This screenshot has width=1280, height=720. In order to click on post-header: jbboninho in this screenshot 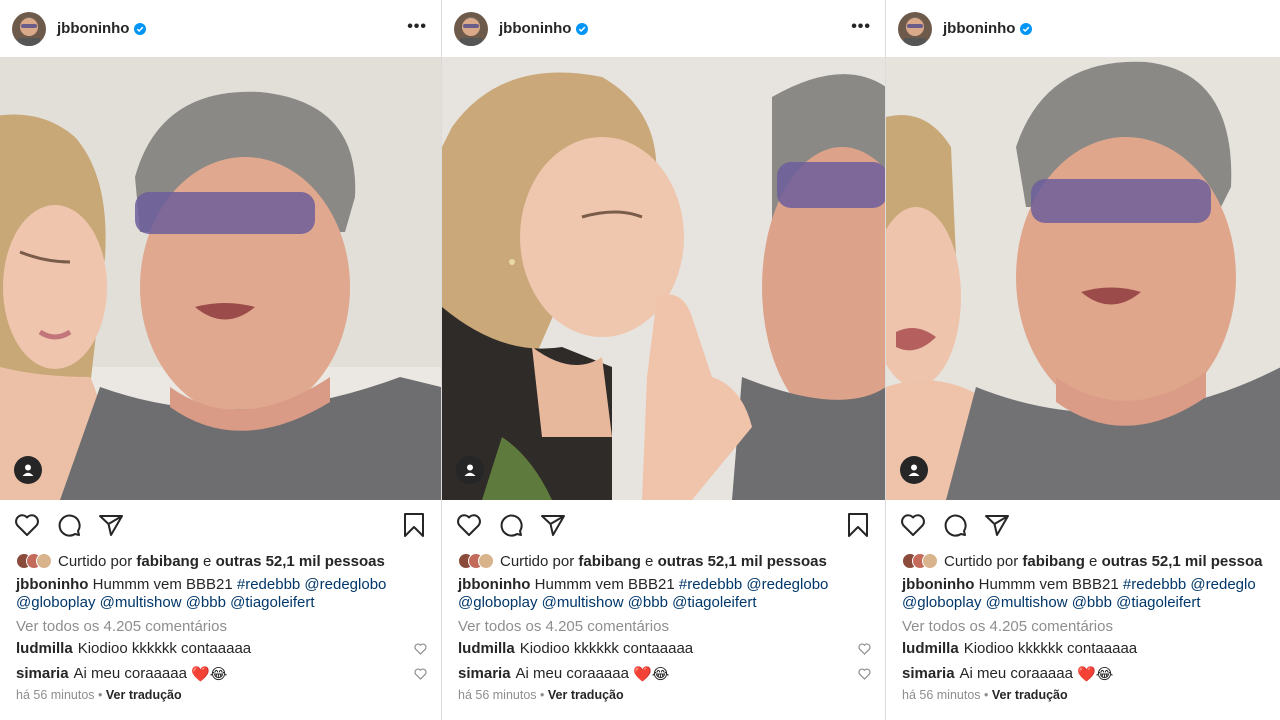, I will do `click(1083, 28)`.